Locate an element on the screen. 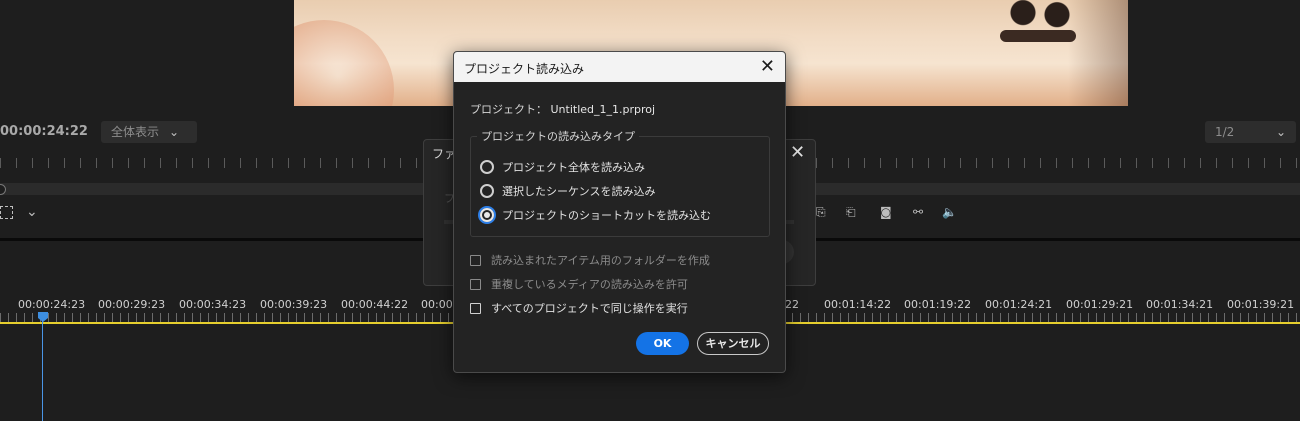 Image resolution: width=1300 pixels, height=421 pixels. checkbox-allow-duplicates: 重複しているメディアの読み込みを許可 is located at coordinates (579, 284).